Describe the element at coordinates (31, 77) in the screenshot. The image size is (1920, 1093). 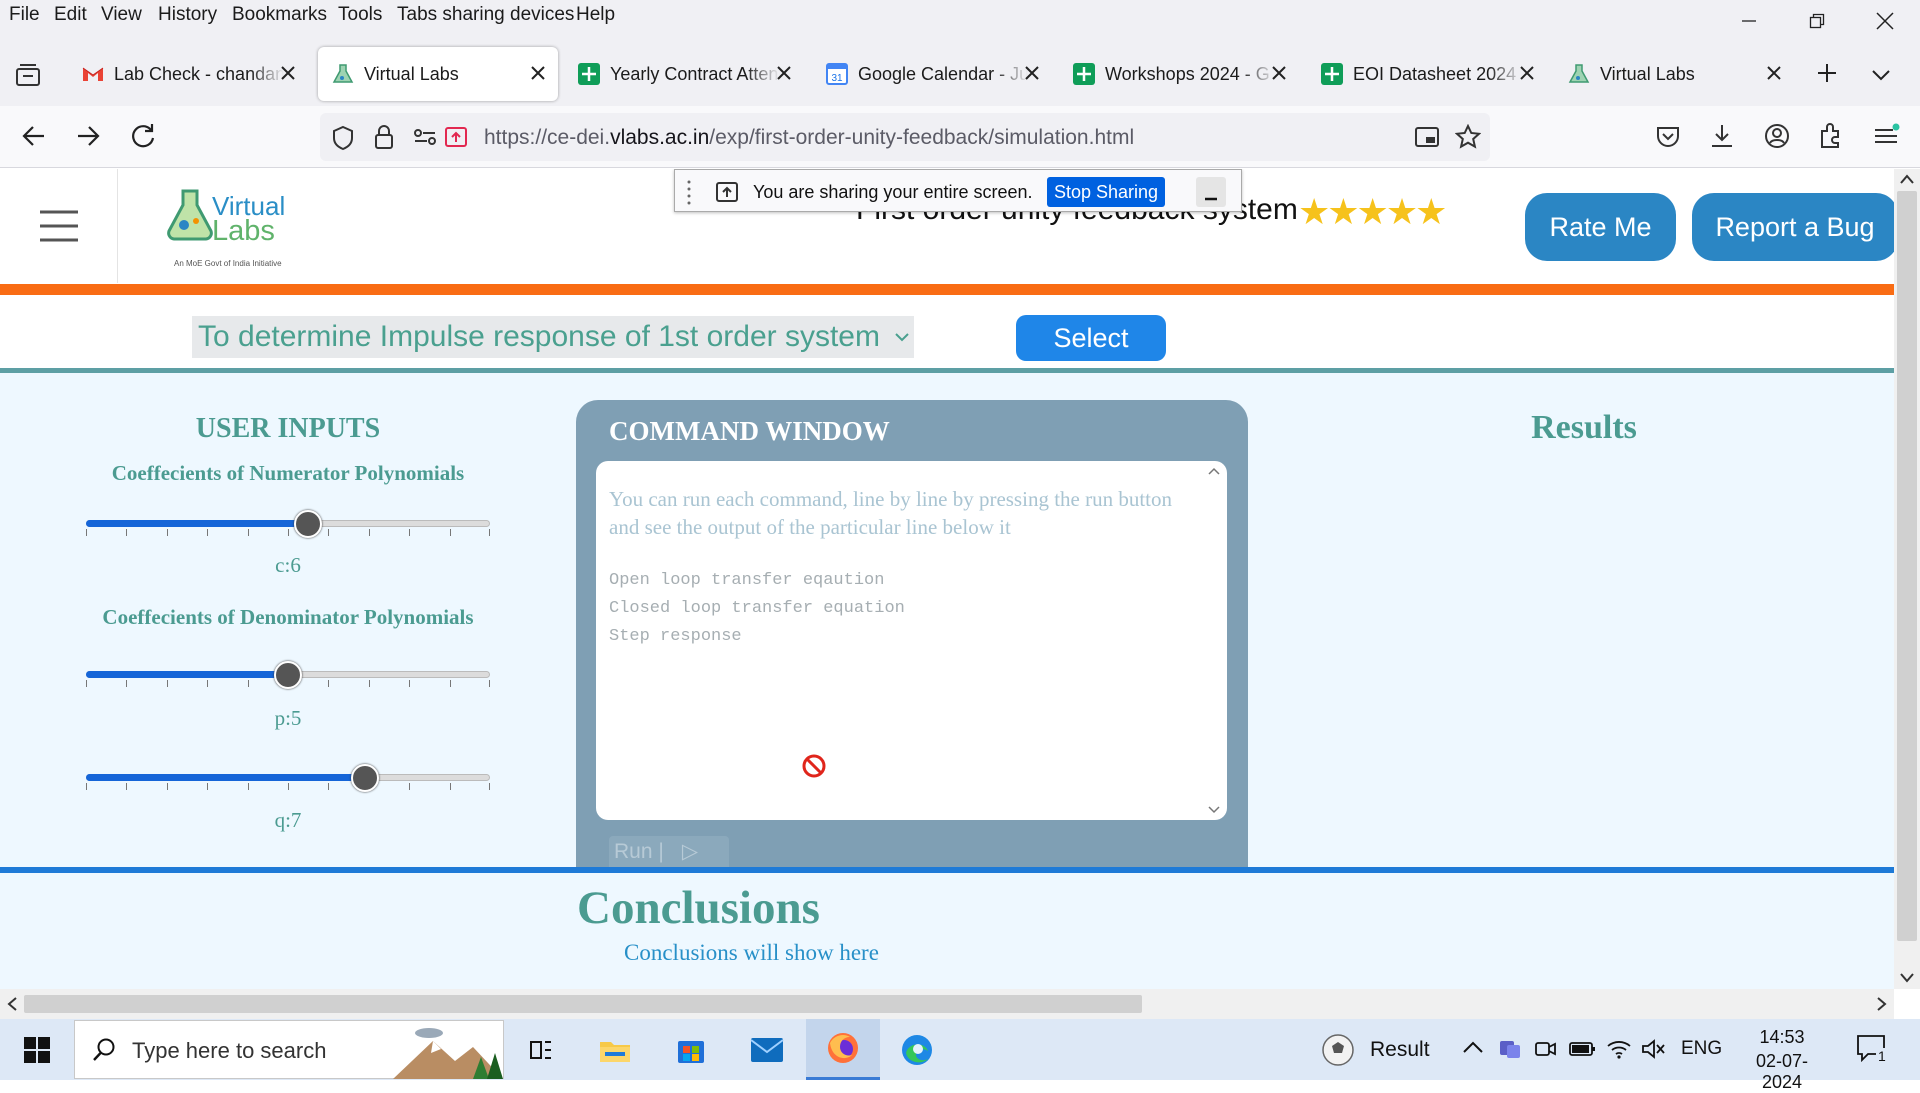
I see `tab-overview-button` at that location.